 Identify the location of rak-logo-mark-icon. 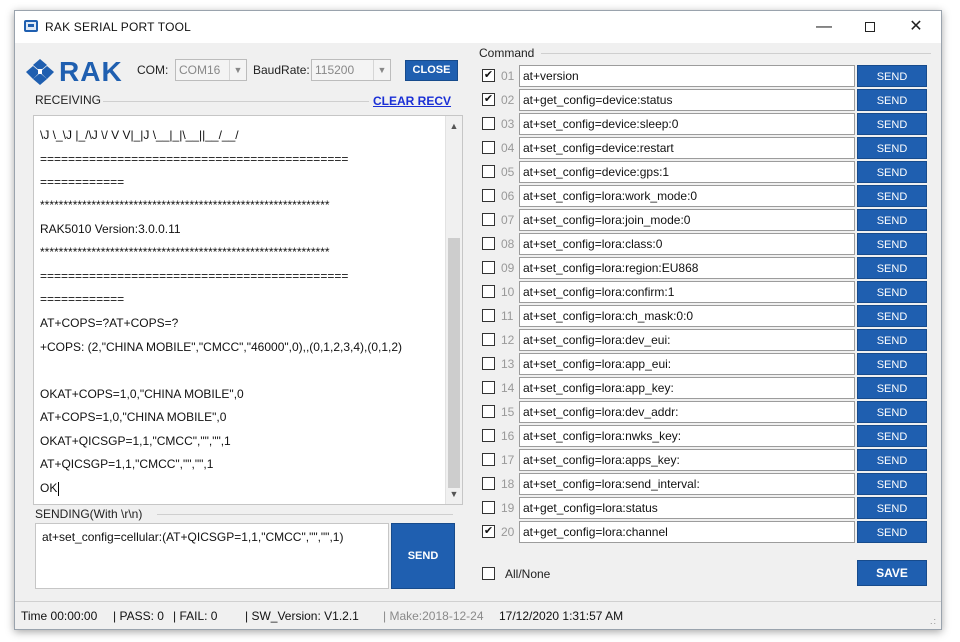
(40, 72).